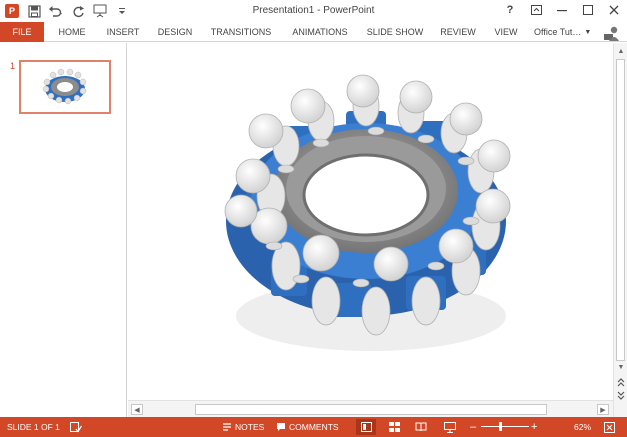 This screenshot has height=437, width=627. Describe the element at coordinates (506, 32) in the screenshot. I see `tab-view: VIEW` at that location.